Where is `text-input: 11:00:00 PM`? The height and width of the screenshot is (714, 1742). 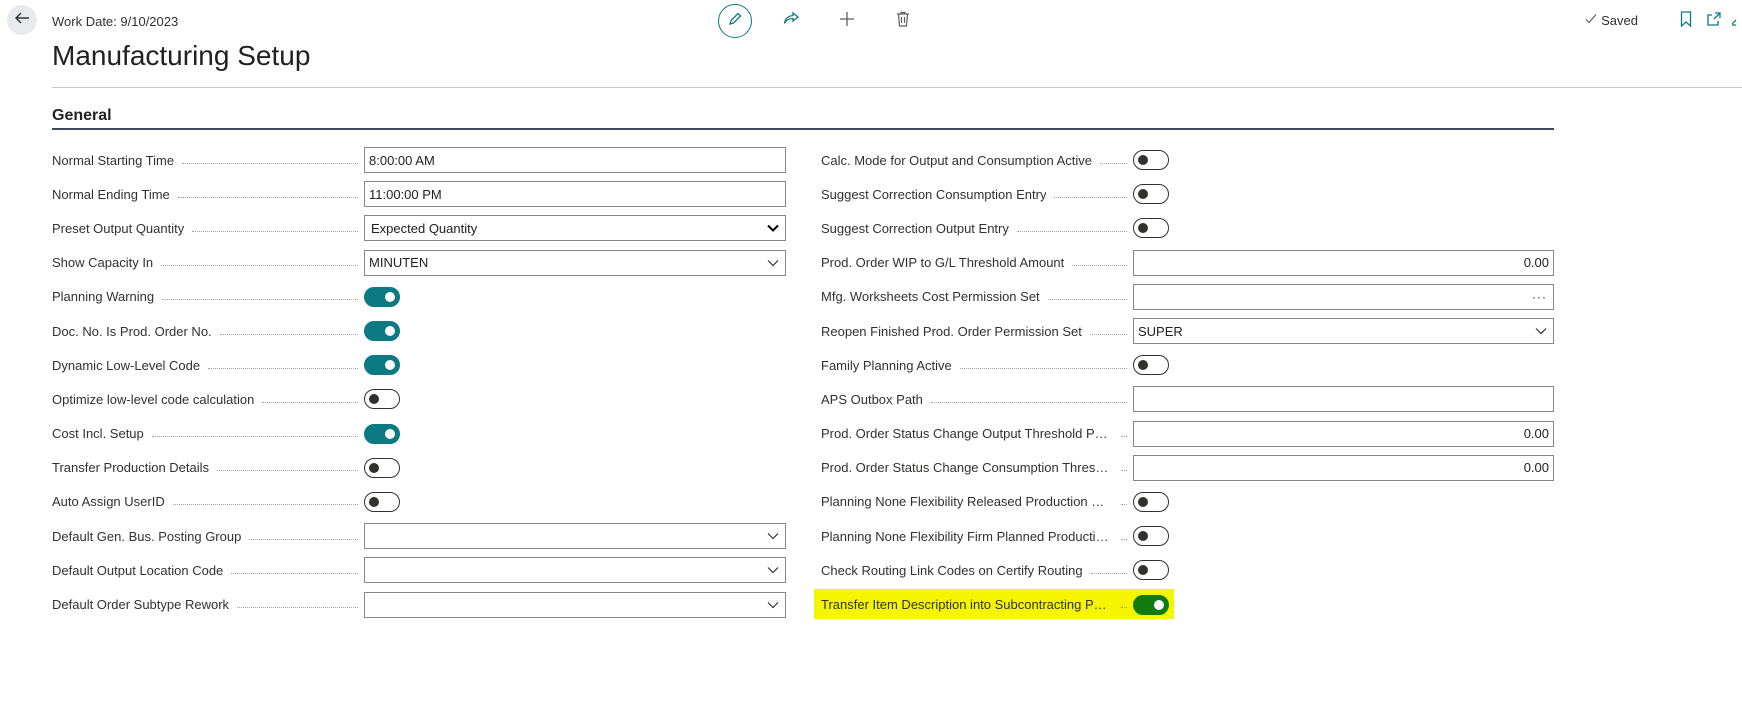 text-input: 11:00:00 PM is located at coordinates (575, 194).